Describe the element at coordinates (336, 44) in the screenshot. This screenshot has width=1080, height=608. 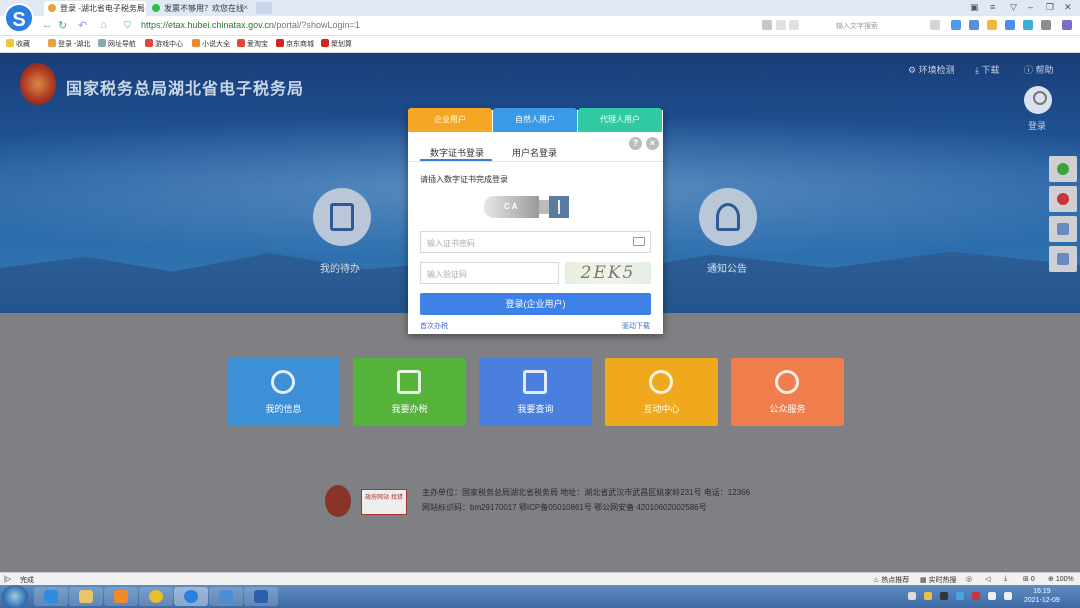
I see `bookmark-juhuasuan: 聚划算` at that location.